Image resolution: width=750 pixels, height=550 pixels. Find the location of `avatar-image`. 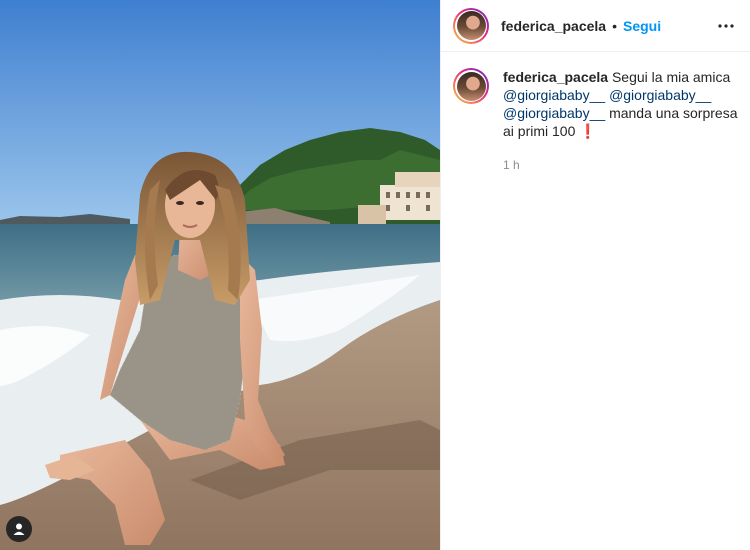

avatar-image is located at coordinates (471, 25).